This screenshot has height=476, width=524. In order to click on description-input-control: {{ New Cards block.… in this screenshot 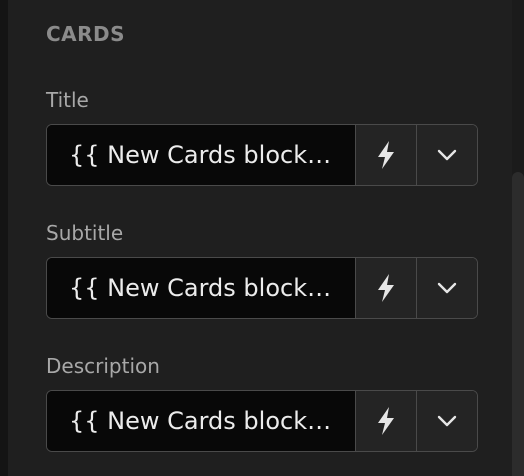, I will do `click(262, 421)`.